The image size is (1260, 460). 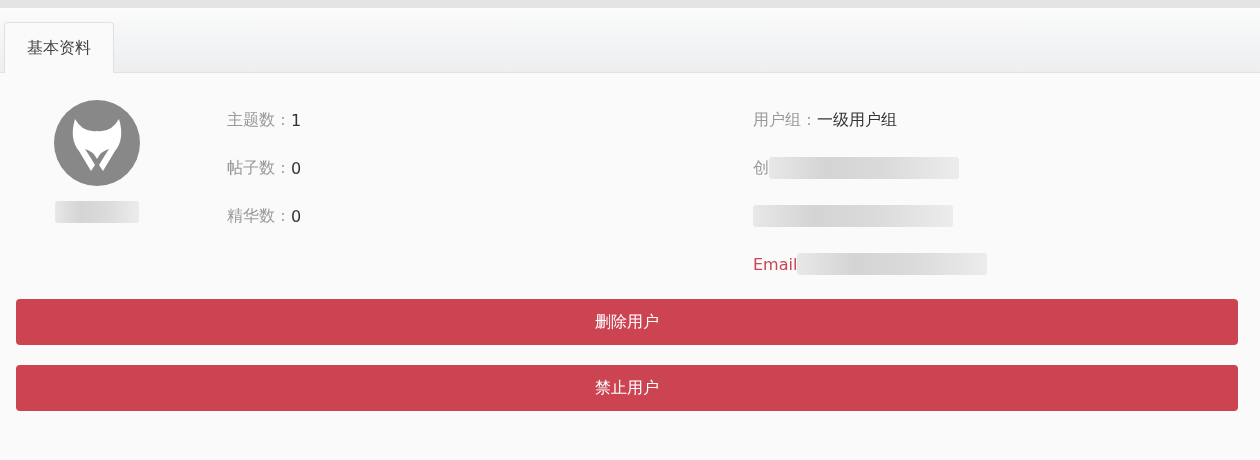 What do you see at coordinates (627, 388) in the screenshot?
I see `action-button: 禁止用户` at bounding box center [627, 388].